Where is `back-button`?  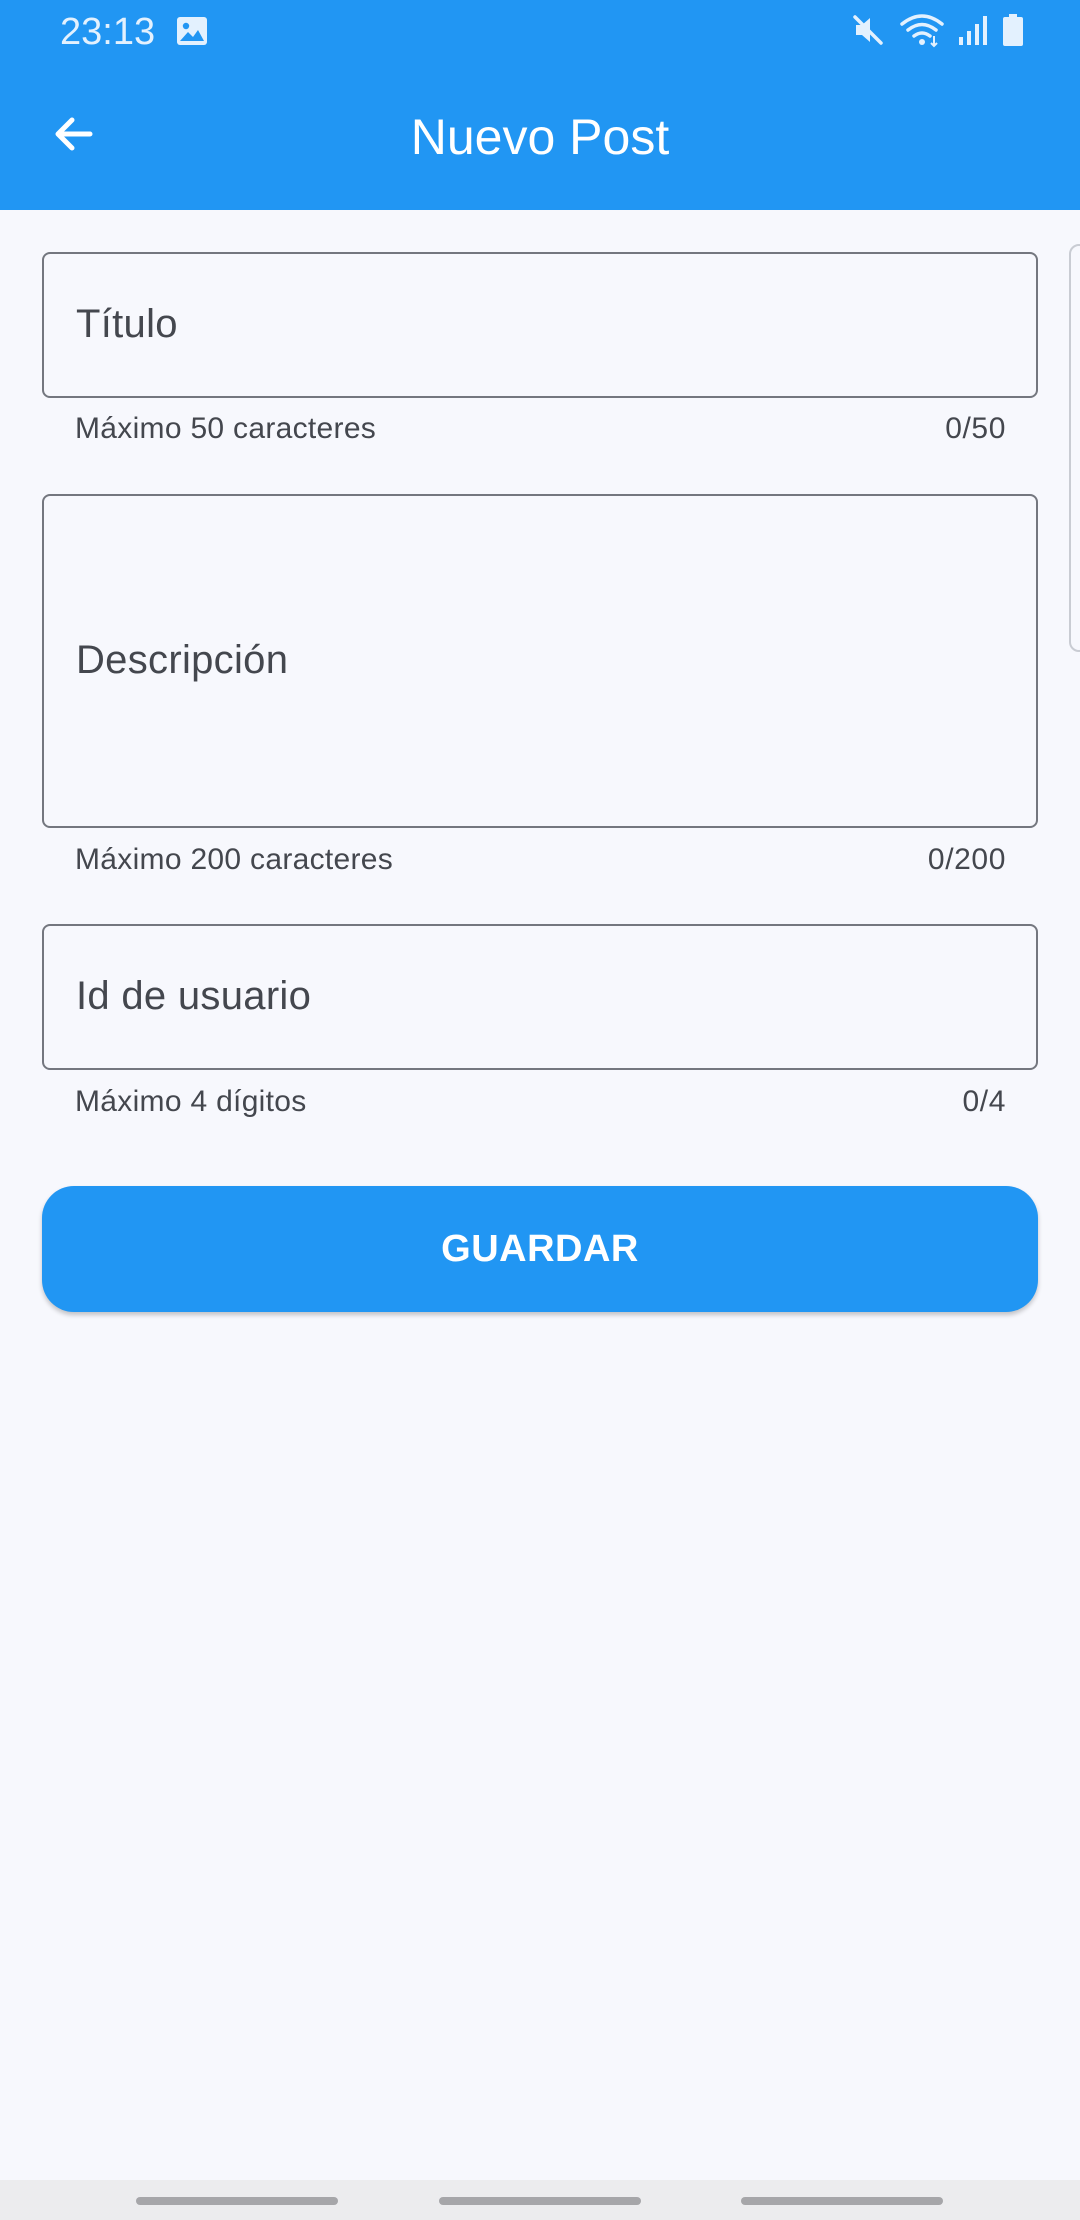 back-button is located at coordinates (74, 136).